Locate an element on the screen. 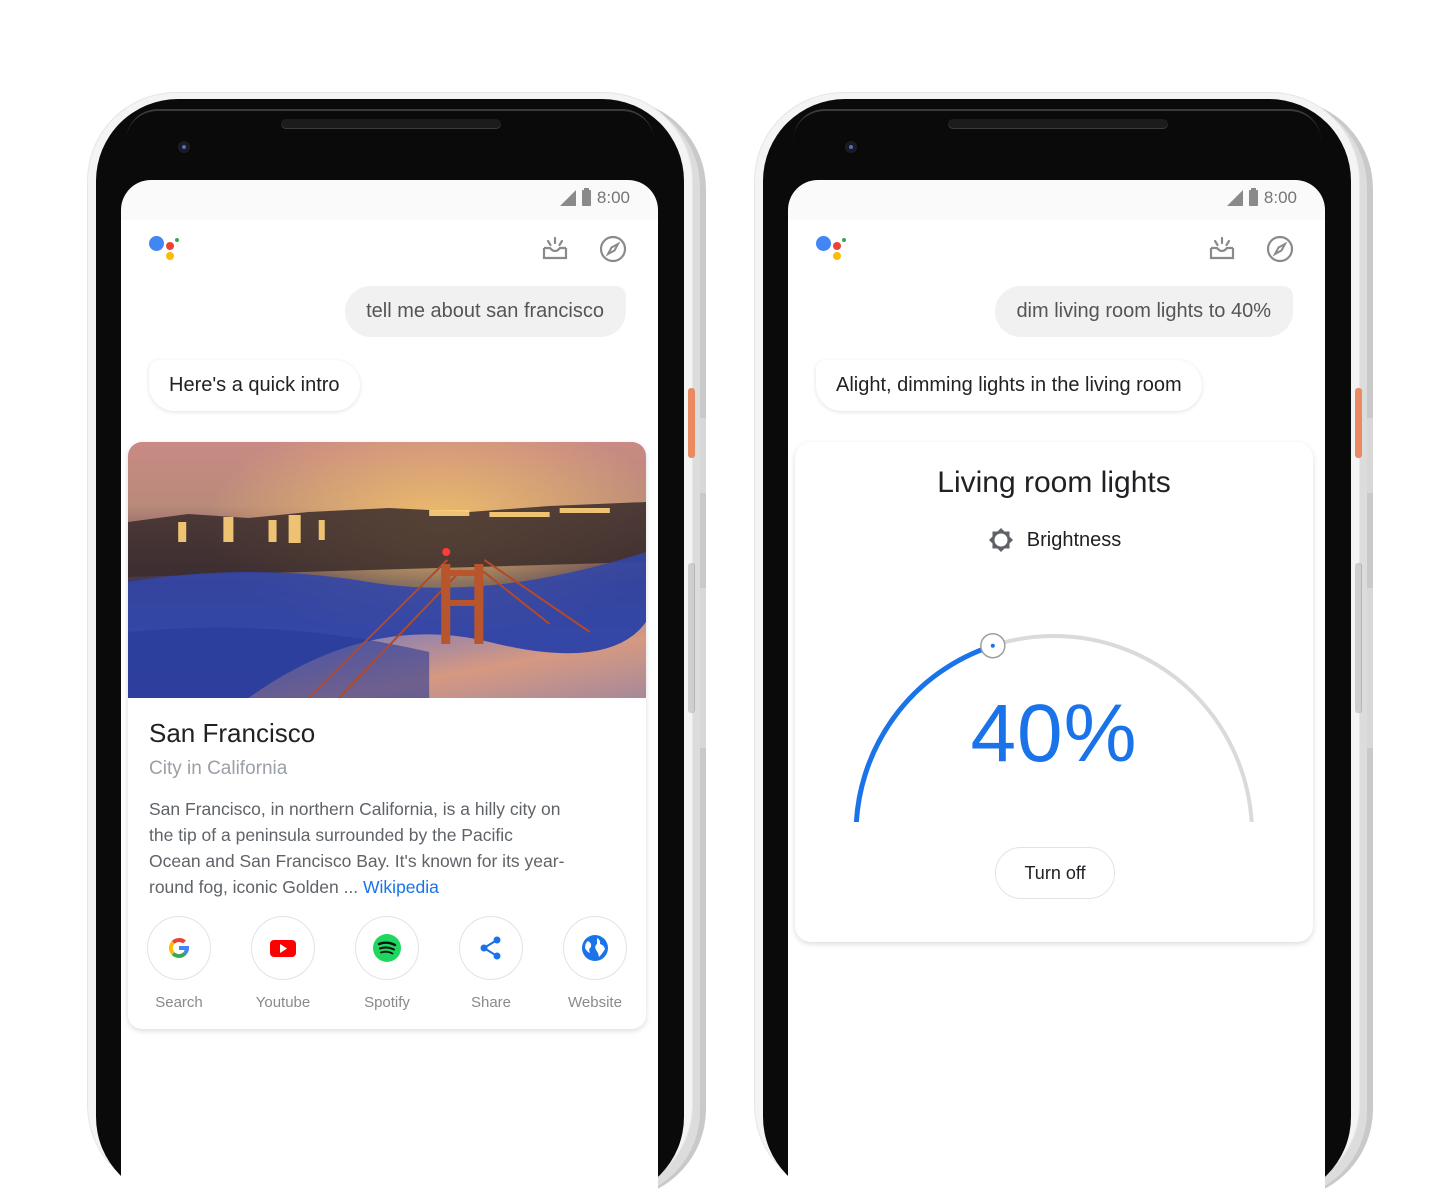  brightness-label-row: Brightness is located at coordinates (1054, 540).